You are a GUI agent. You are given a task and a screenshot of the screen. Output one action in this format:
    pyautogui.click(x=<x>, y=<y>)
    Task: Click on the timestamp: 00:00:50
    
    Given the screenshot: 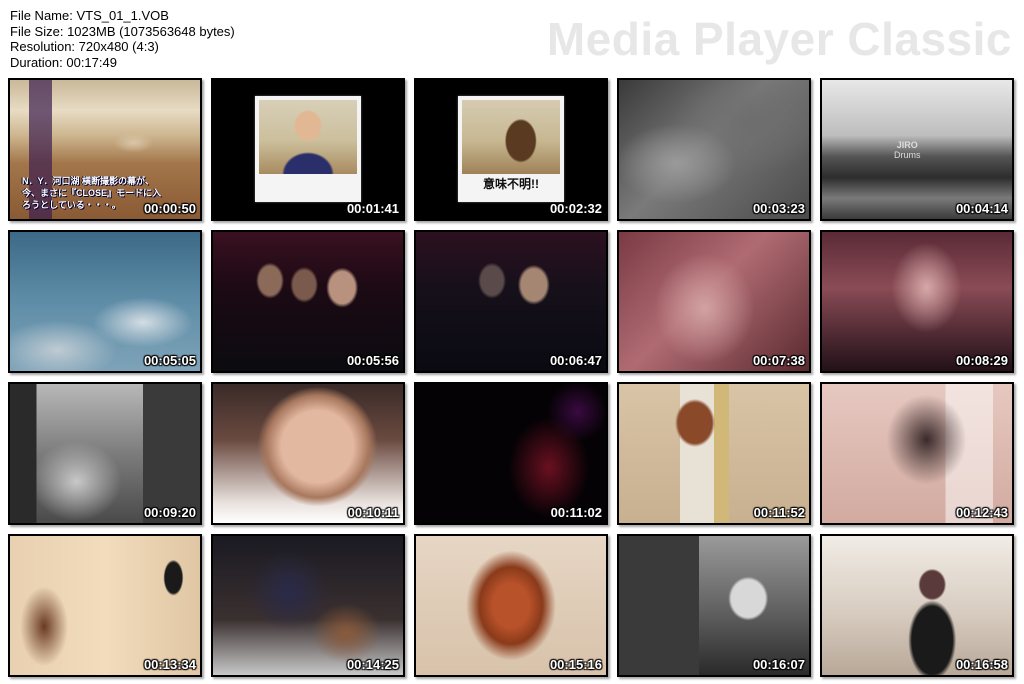 What is the action you would take?
    pyautogui.click(x=169, y=208)
    